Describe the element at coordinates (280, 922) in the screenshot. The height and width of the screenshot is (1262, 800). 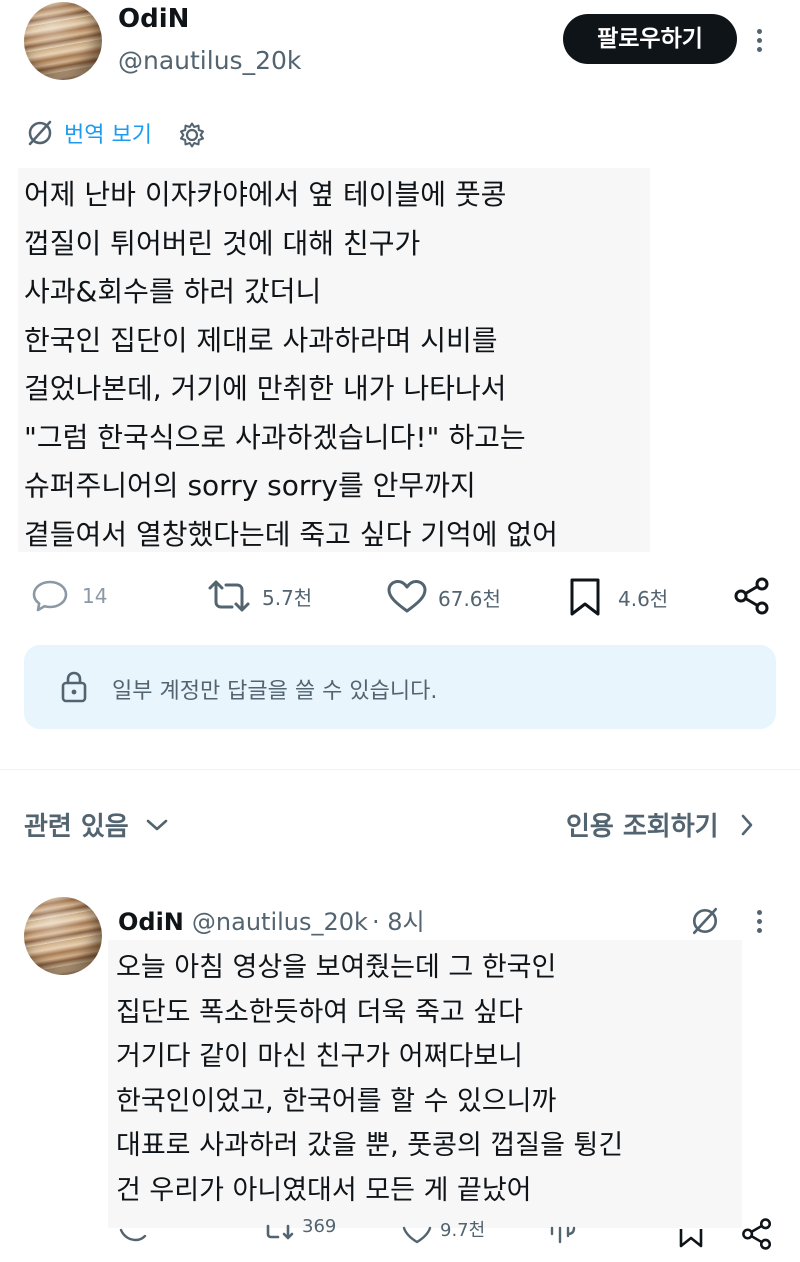
I see `reply-author-handle: @nautilus_20k` at that location.